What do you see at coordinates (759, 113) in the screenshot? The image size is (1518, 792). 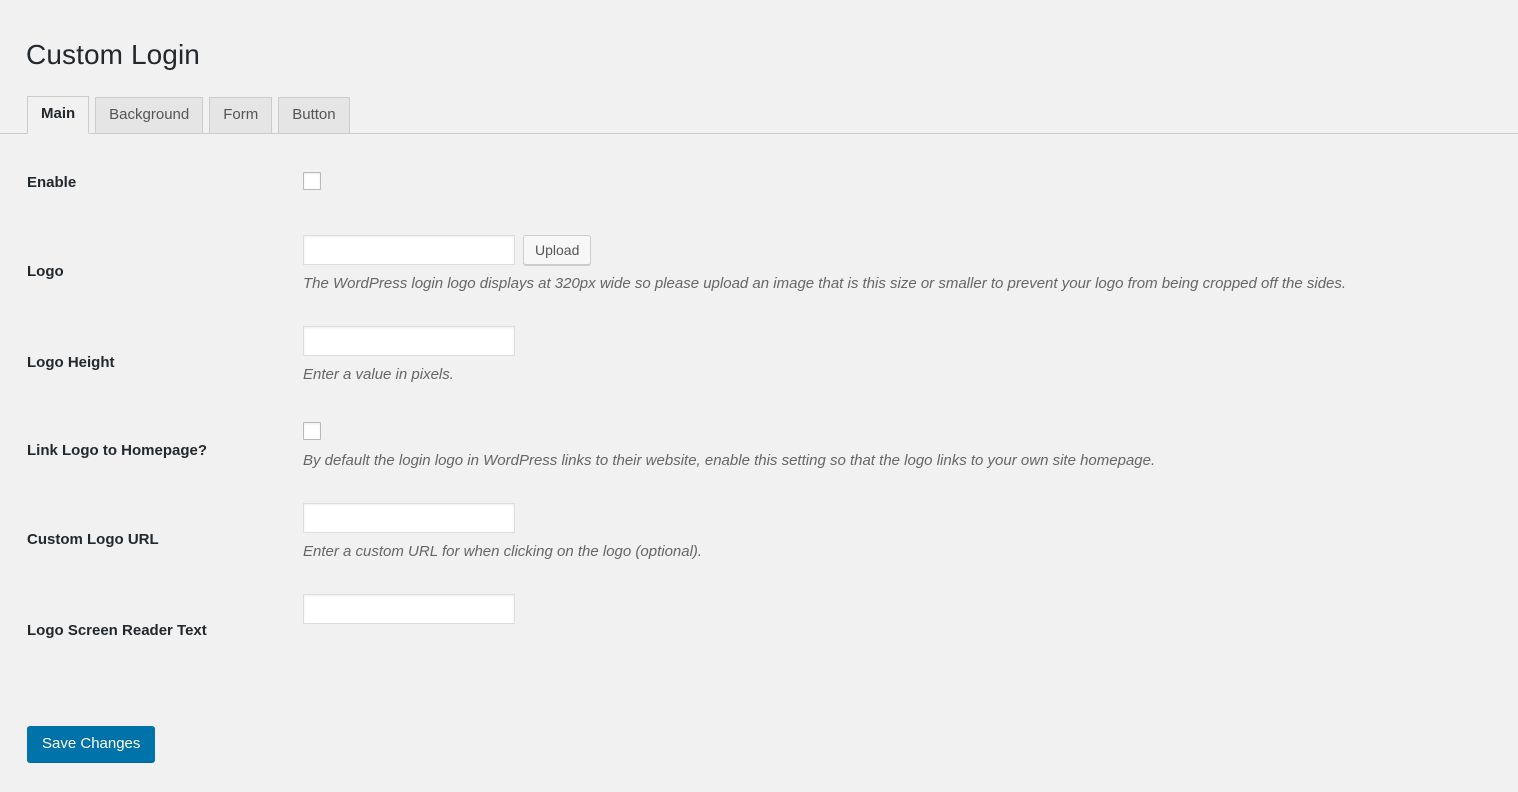 I see `tab-bar: Main Background Form Button` at bounding box center [759, 113].